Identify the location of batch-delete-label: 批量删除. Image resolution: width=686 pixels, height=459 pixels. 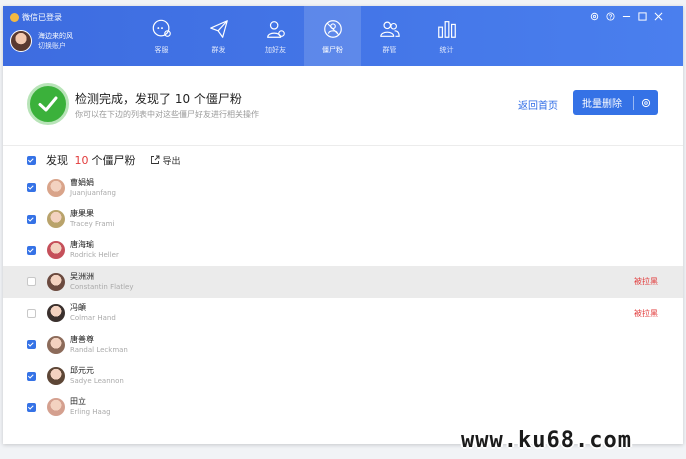
(602, 104).